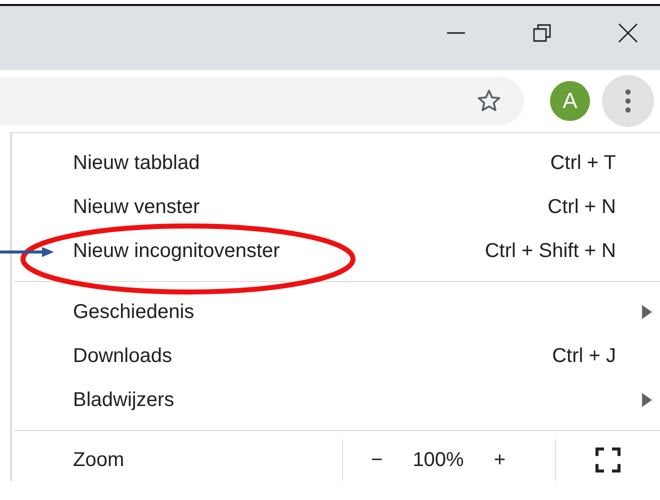 This screenshot has height=500, width=660. What do you see at coordinates (608, 460) in the screenshot?
I see `fullscreen-icon` at bounding box center [608, 460].